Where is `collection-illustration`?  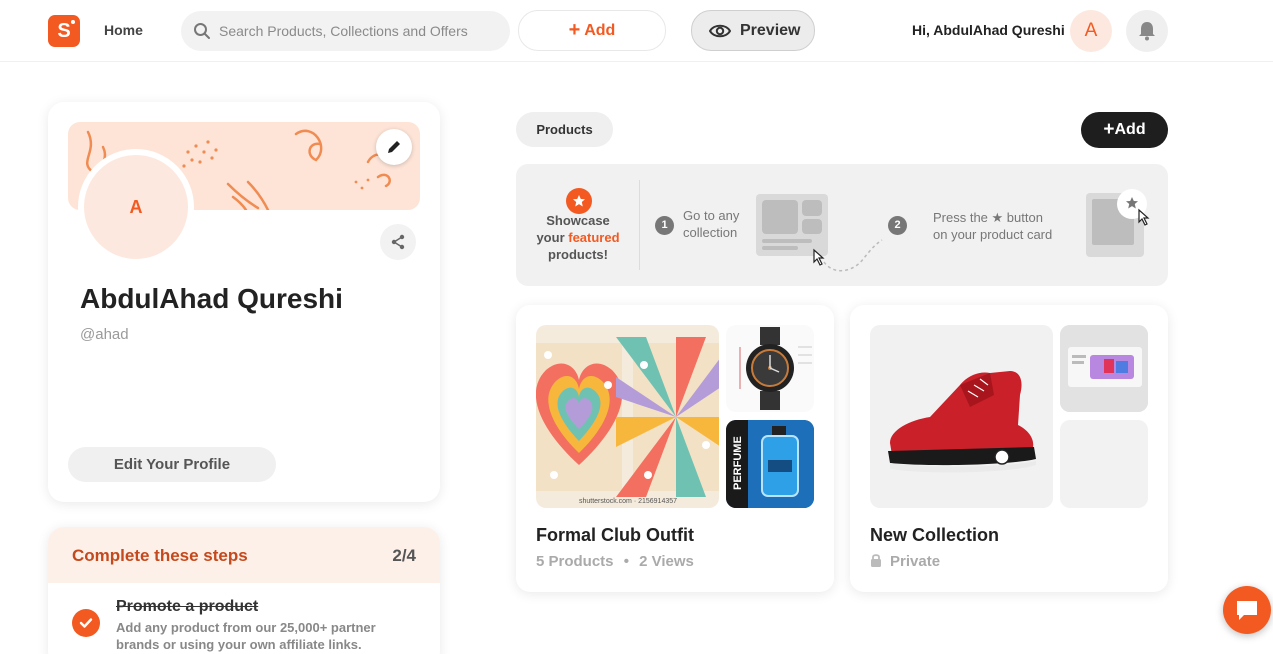 collection-illustration is located at coordinates (819, 233).